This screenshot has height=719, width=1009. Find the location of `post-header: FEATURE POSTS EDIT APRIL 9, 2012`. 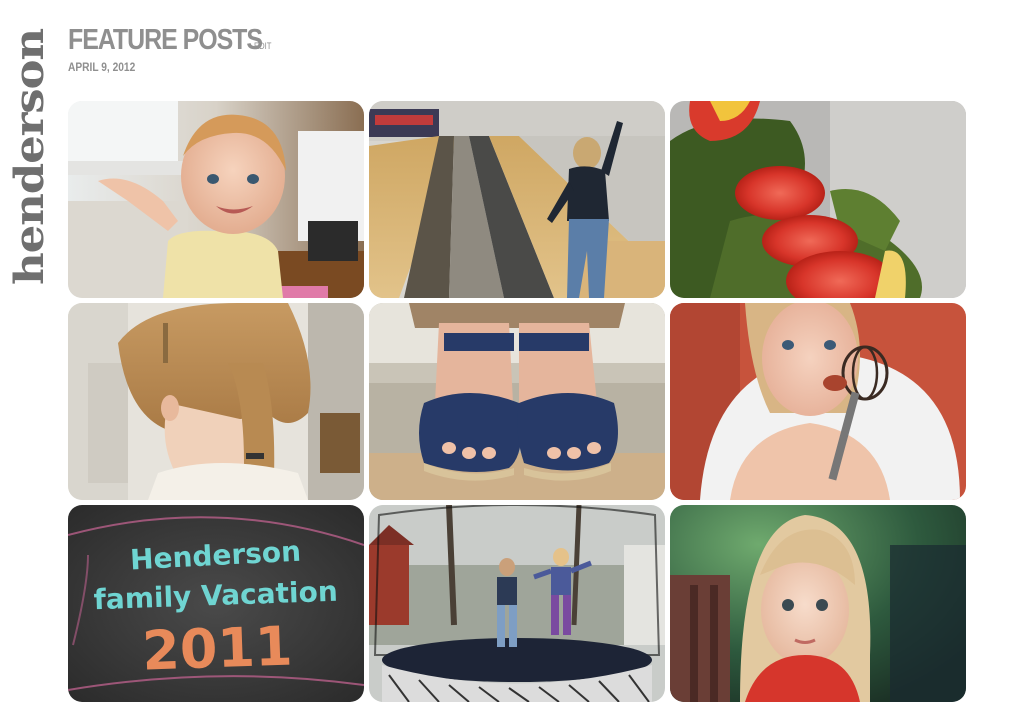

post-header: FEATURE POSTS EDIT APRIL 9, 2012 is located at coordinates (171, 49).